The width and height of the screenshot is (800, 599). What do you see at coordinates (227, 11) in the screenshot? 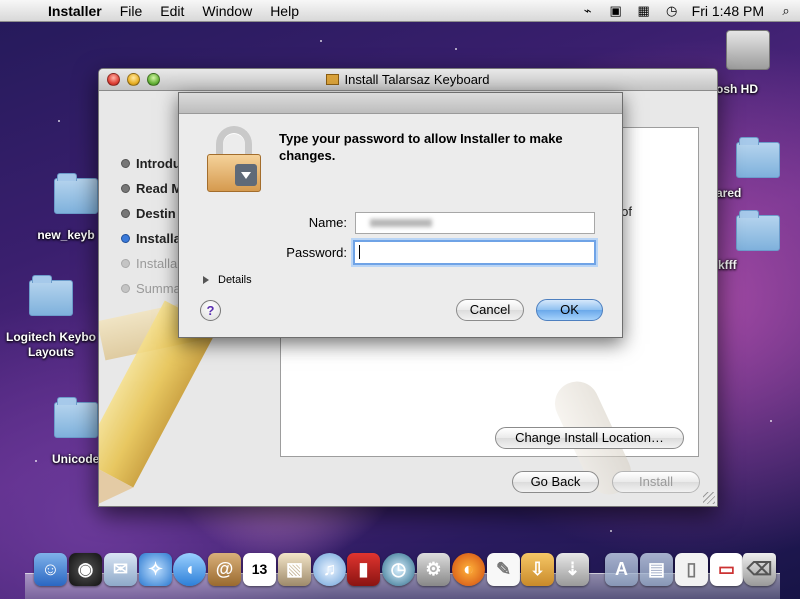
I see `menu-window: Window` at bounding box center [227, 11].